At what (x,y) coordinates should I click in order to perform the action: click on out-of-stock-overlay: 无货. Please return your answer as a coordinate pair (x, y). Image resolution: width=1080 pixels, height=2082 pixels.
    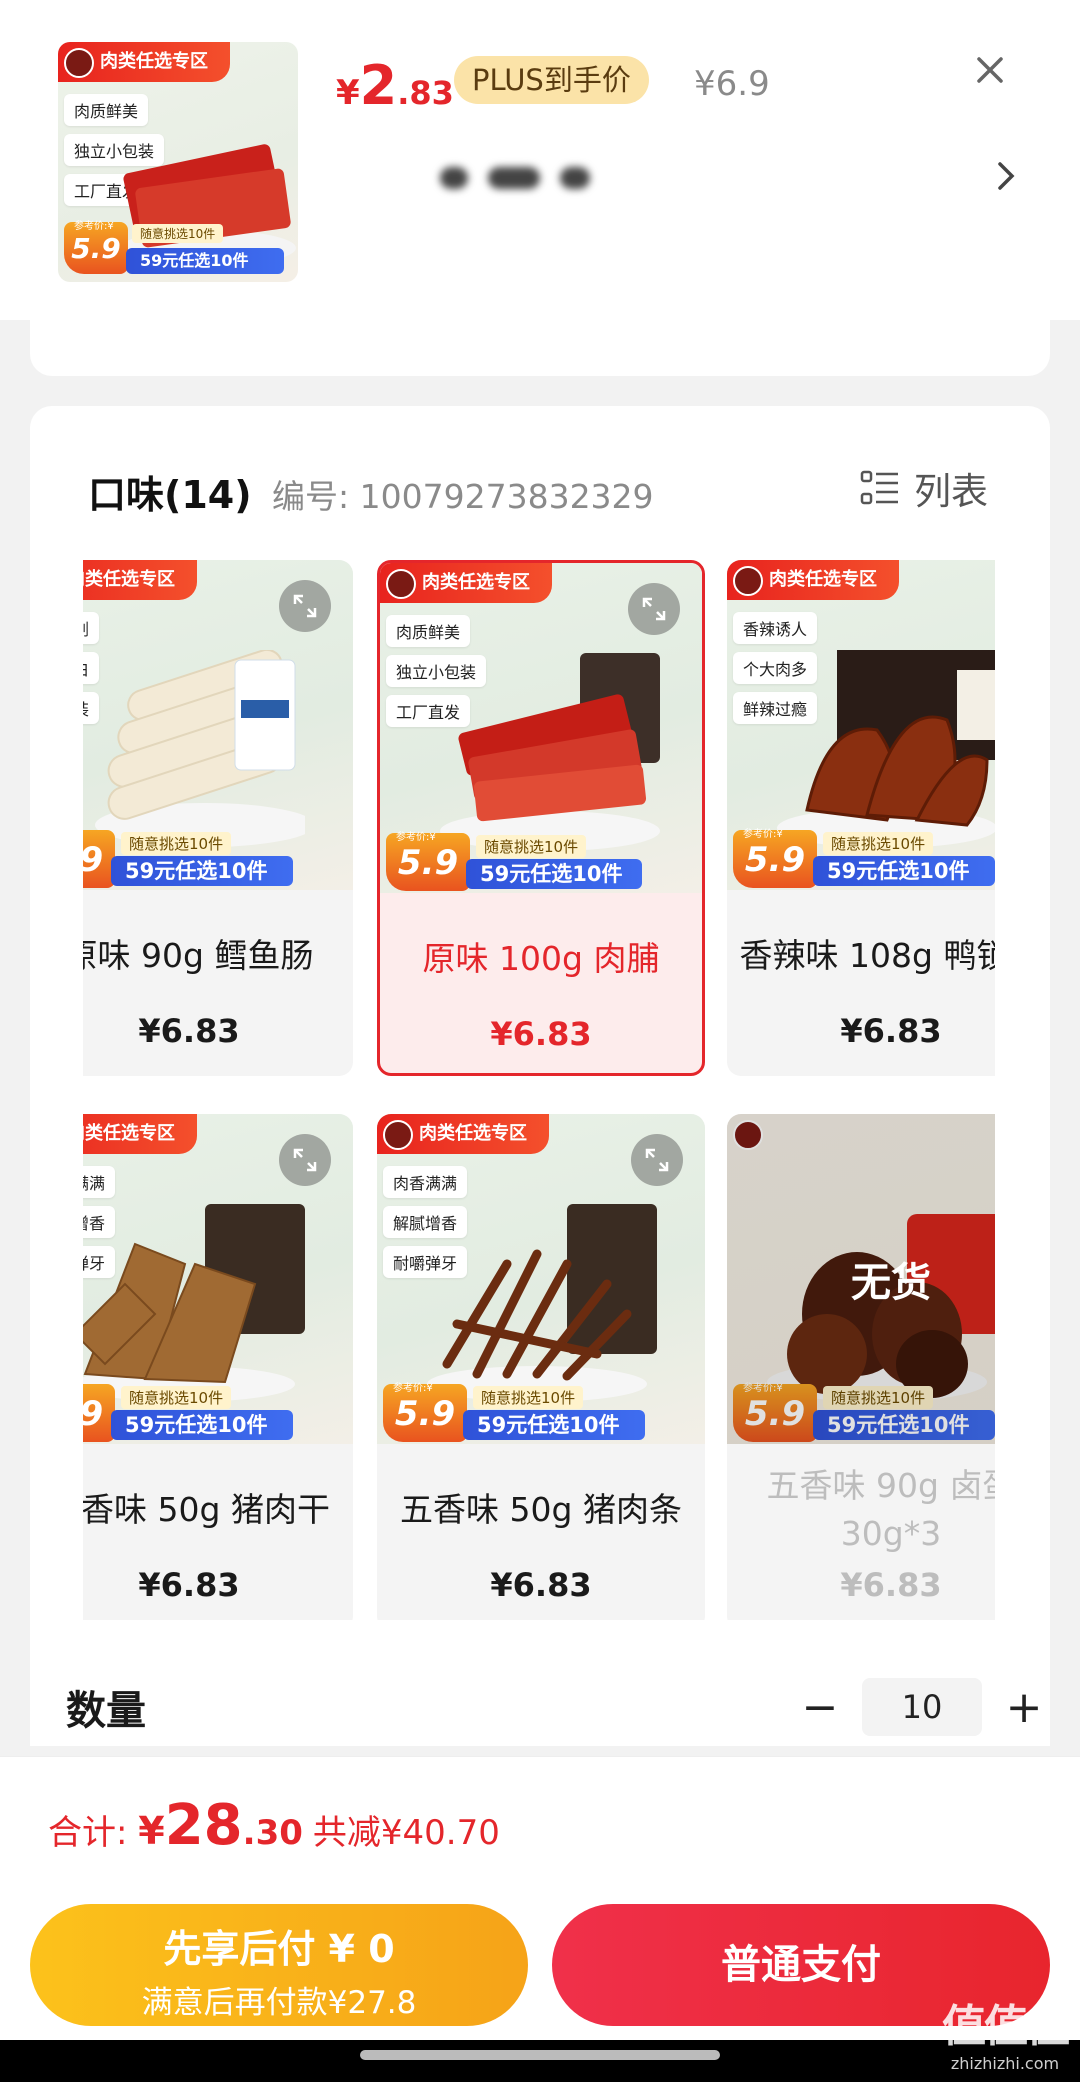
    Looking at the image, I should click on (861, 1279).